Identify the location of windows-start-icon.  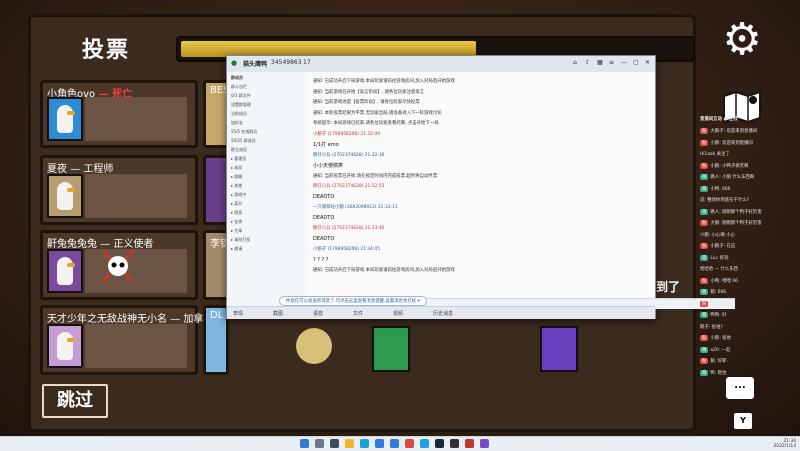
(304, 443).